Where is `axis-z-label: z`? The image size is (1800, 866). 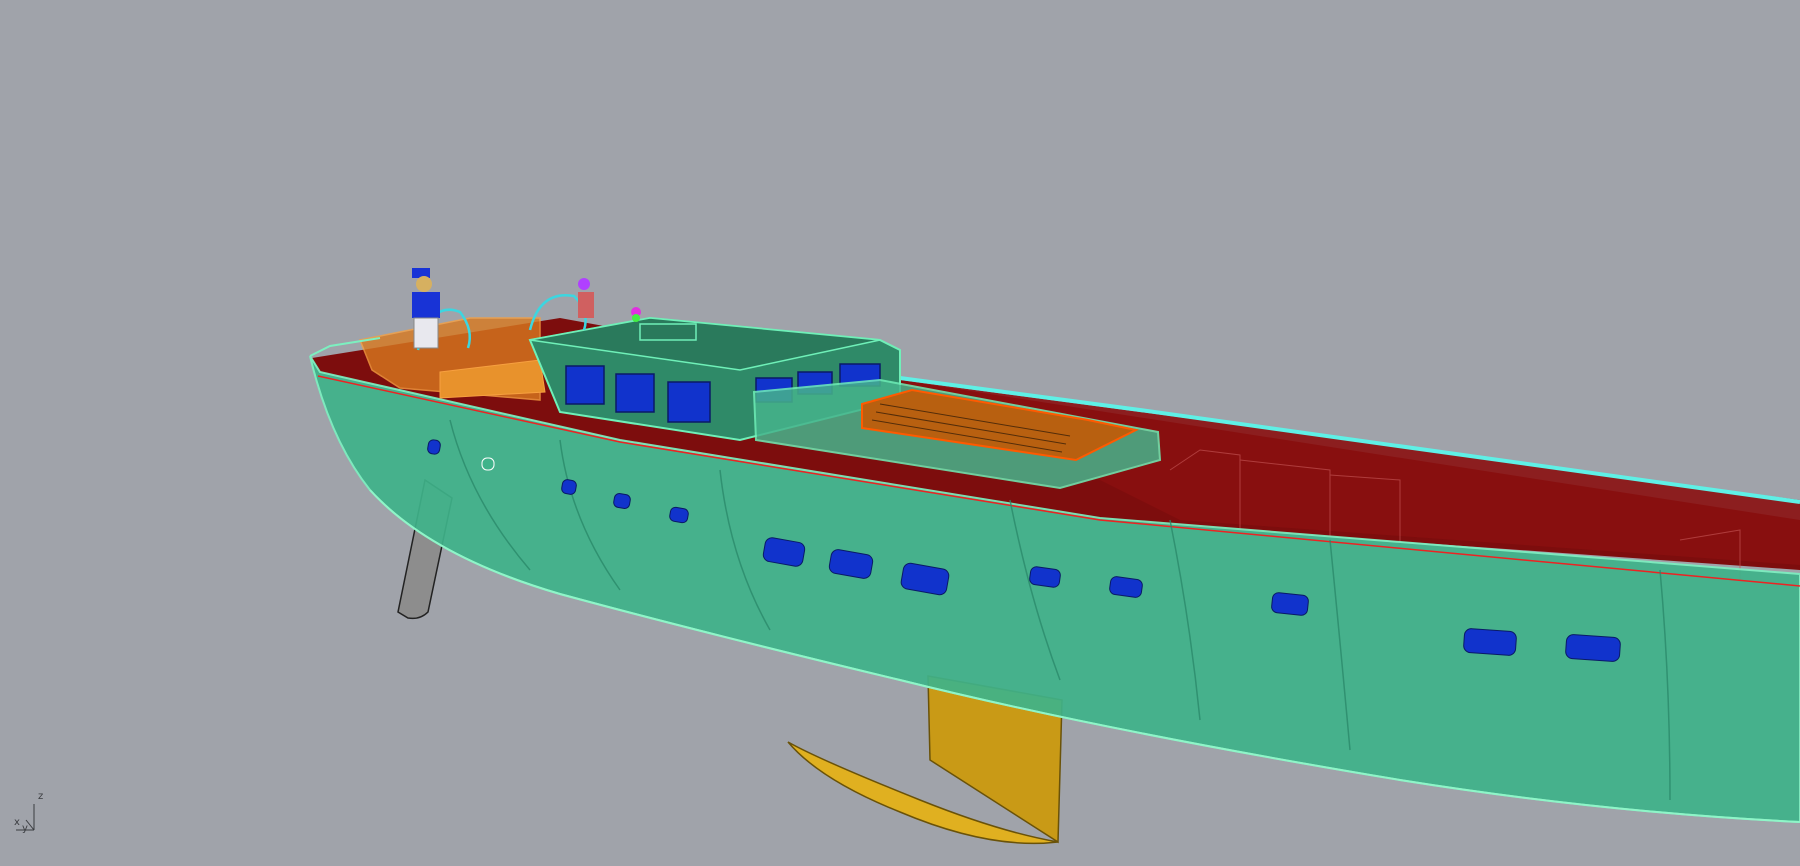 axis-z-label: z is located at coordinates (41, 796).